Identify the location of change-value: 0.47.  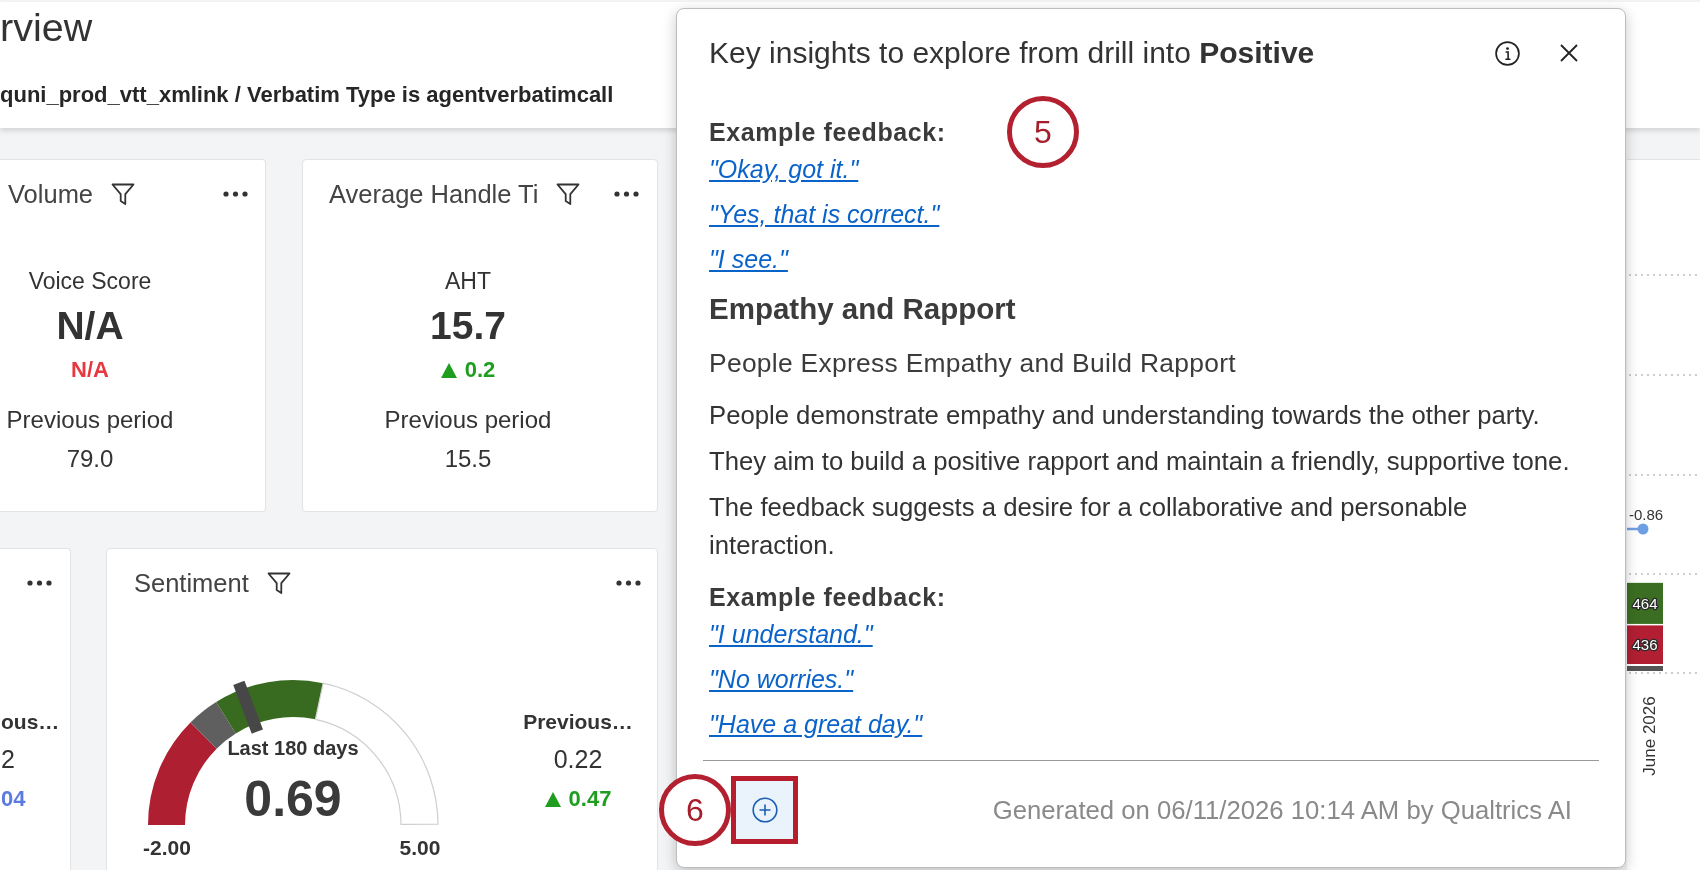
(590, 799).